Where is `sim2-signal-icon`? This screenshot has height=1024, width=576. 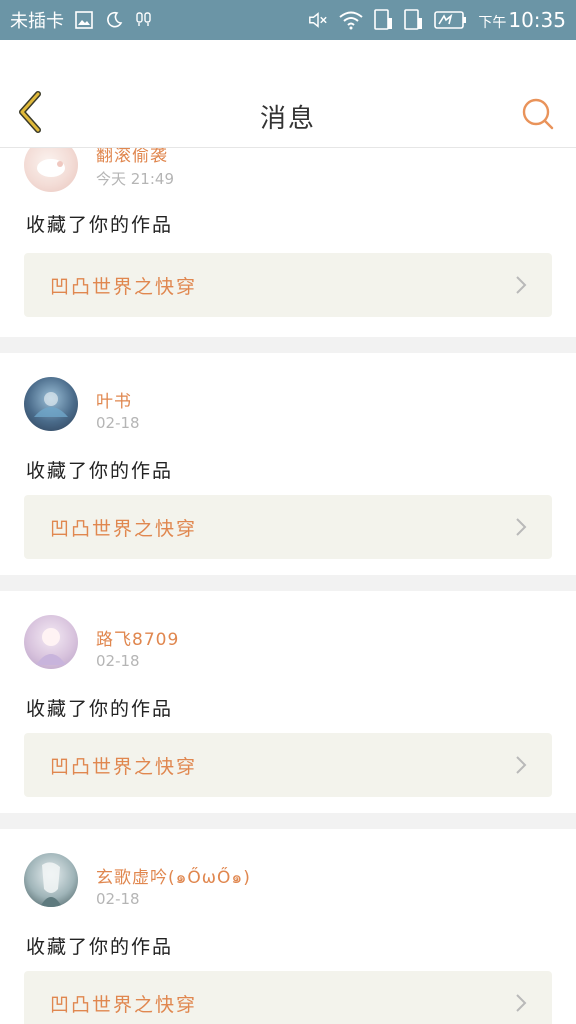
sim2-signal-icon is located at coordinates (414, 19).